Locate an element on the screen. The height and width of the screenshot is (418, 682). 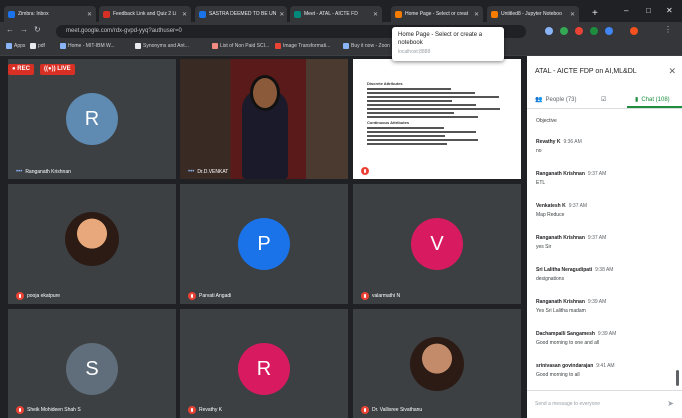
participant-name-row: ••• Ranganath Krishnan is located at coordinates (43, 172).